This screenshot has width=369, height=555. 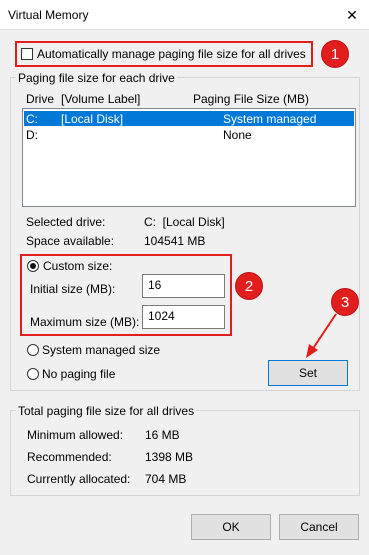 What do you see at coordinates (69, 457) in the screenshot?
I see `recommended-label: Recommended:` at bounding box center [69, 457].